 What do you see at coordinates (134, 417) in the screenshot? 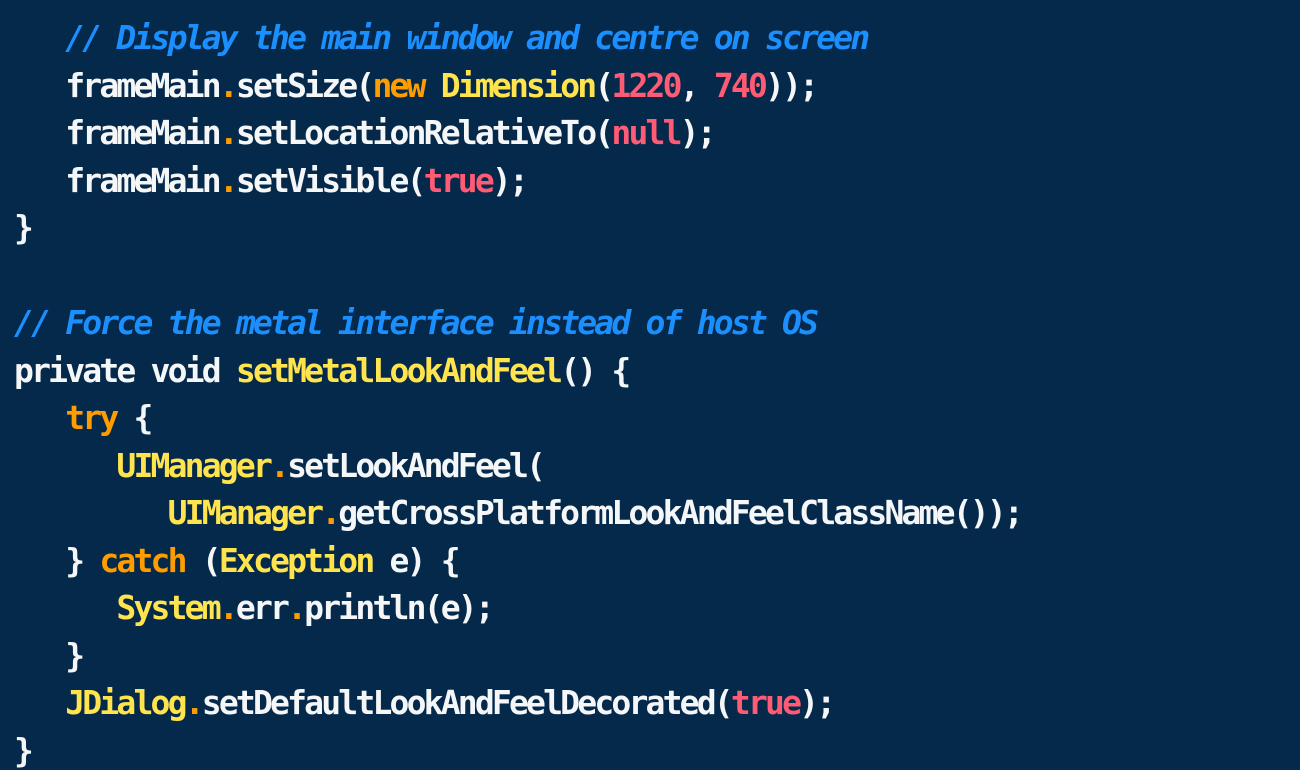
I see `code-text: {` at bounding box center [134, 417].